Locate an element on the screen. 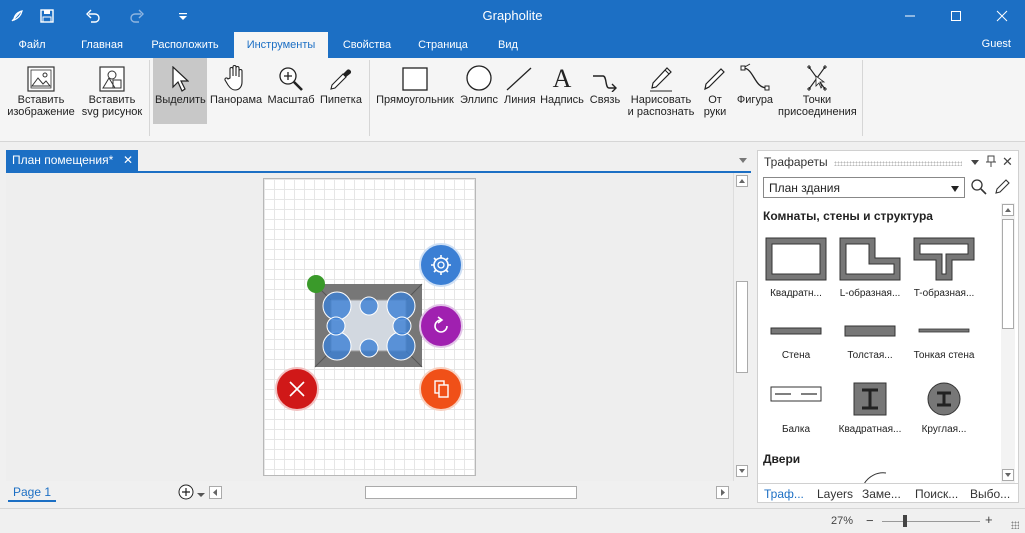 The width and height of the screenshot is (1025, 533). ellipse-tool-label: Эллипс is located at coordinates (479, 100).